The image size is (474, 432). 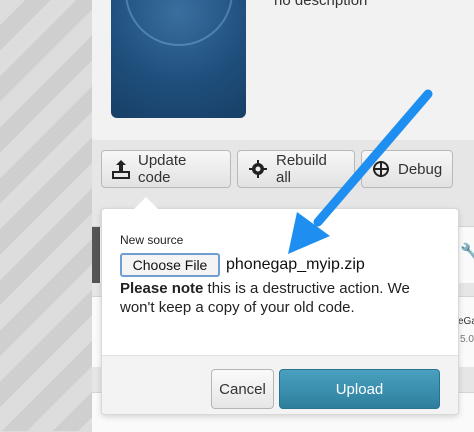 I want to click on upload-icon, so click(x=121, y=169).